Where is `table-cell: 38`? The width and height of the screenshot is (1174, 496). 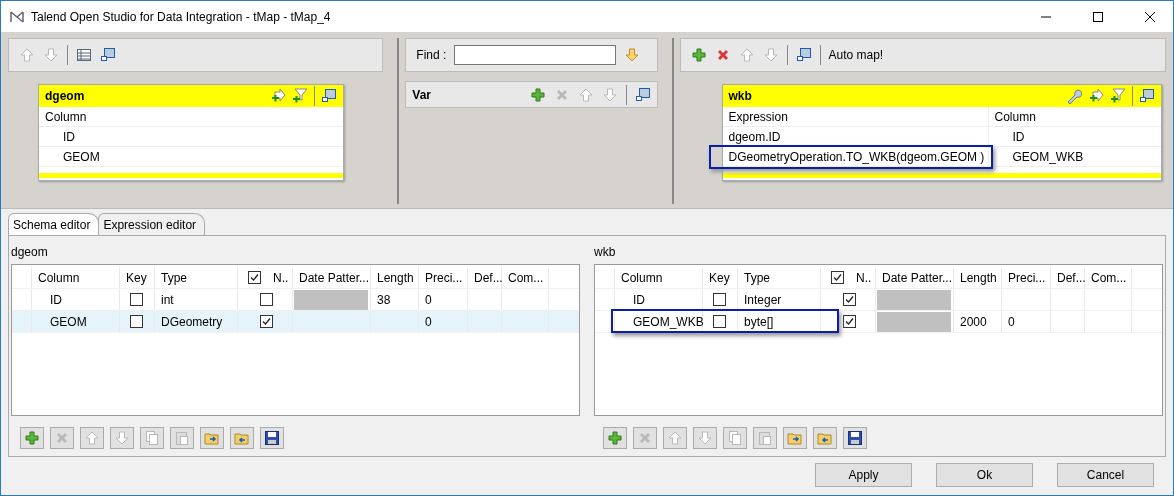
table-cell: 38 is located at coordinates (395, 299).